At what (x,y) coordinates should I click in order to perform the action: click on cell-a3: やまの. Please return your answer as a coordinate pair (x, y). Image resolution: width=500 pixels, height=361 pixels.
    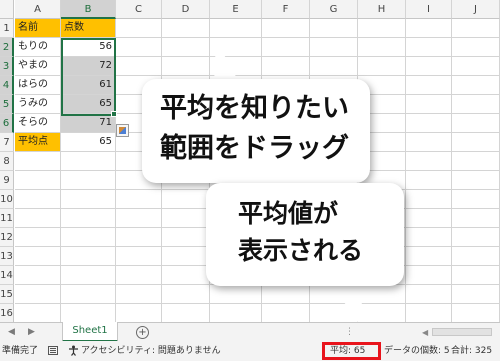
    Looking at the image, I should click on (38, 66).